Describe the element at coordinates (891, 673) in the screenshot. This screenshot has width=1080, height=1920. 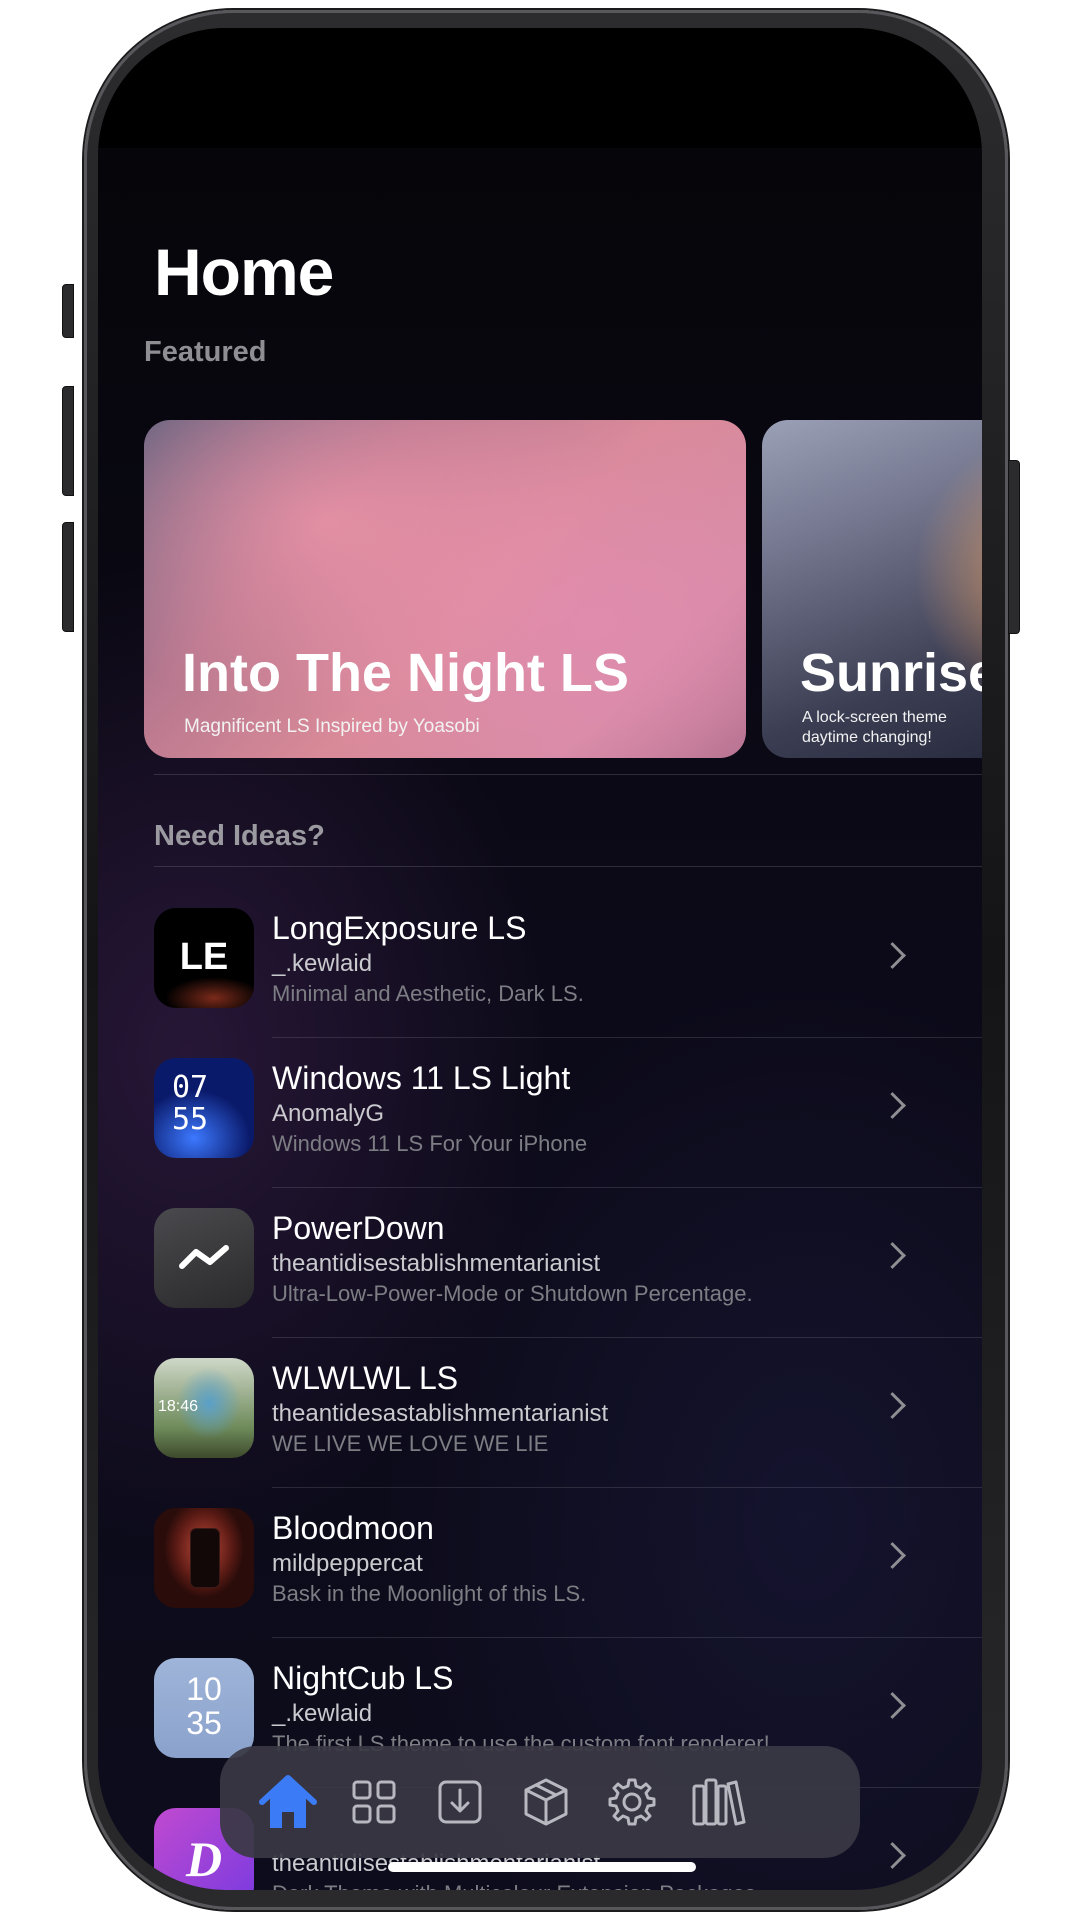
I see `featured-card-title: Sunrise` at that location.